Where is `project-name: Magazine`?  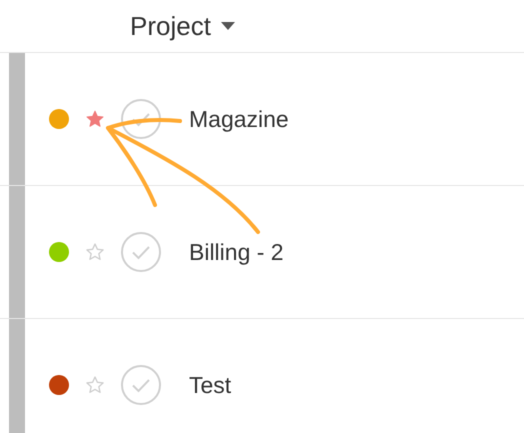 project-name: Magazine is located at coordinates (239, 119).